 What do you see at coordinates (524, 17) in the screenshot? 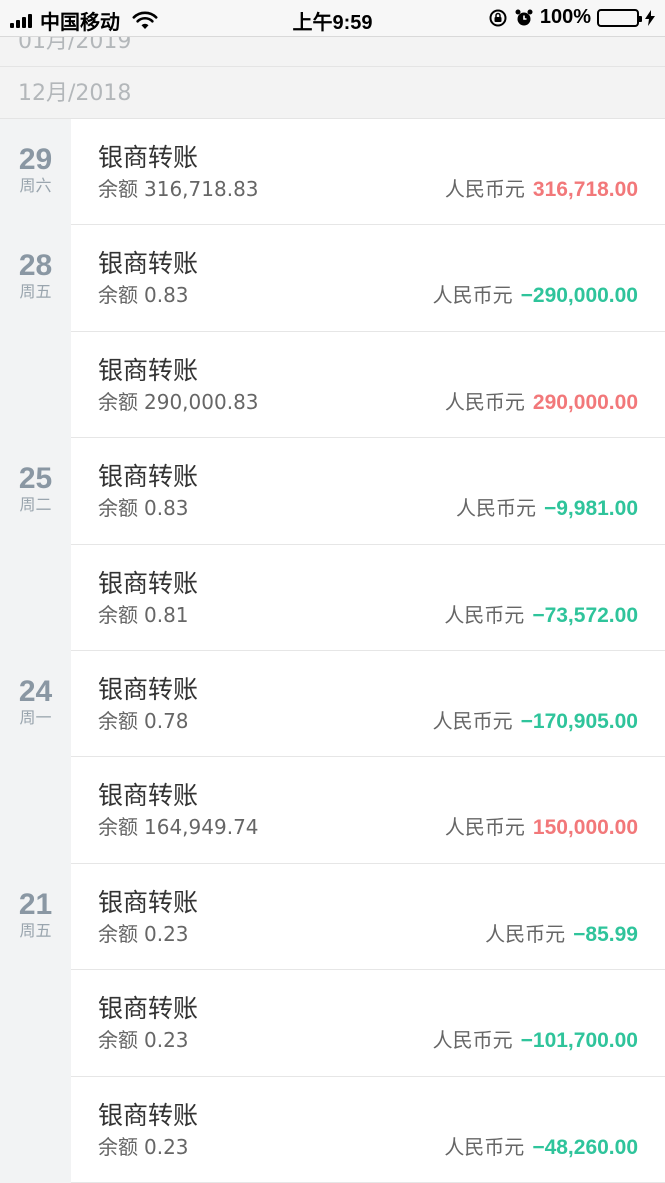
I see `alarm-icon` at bounding box center [524, 17].